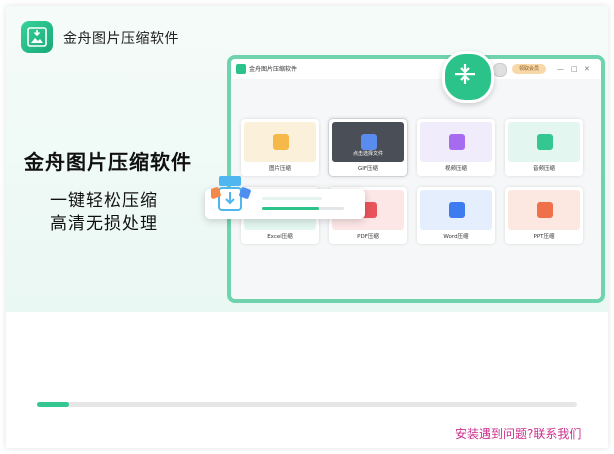  Describe the element at coordinates (518, 433) in the screenshot. I see `help-contact-link: 安装遇到问题?联系我们` at that location.